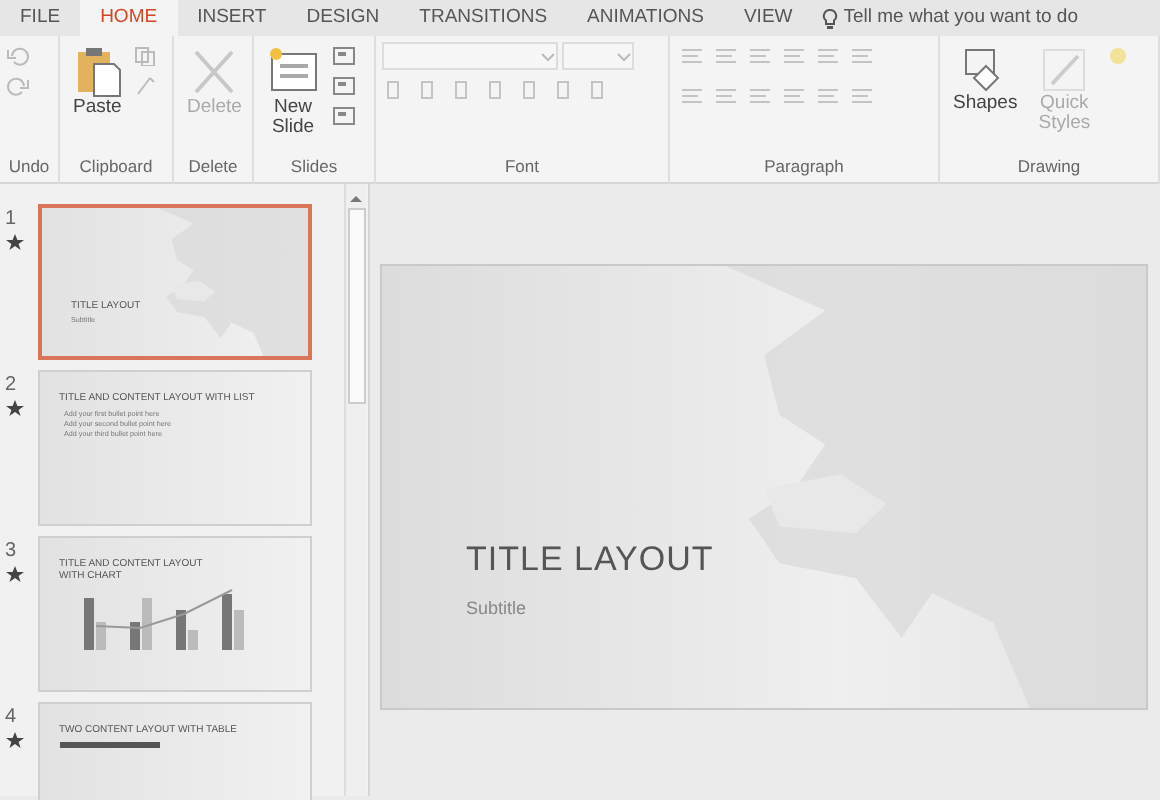 The width and height of the screenshot is (1160, 800). What do you see at coordinates (17, 56) in the screenshot?
I see `undo-icon` at bounding box center [17, 56].